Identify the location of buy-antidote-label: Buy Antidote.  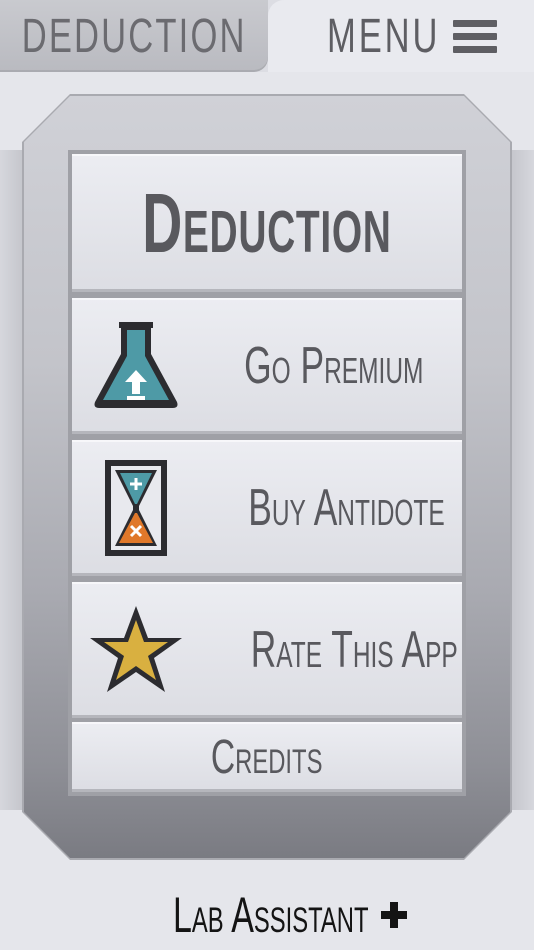
(346, 508).